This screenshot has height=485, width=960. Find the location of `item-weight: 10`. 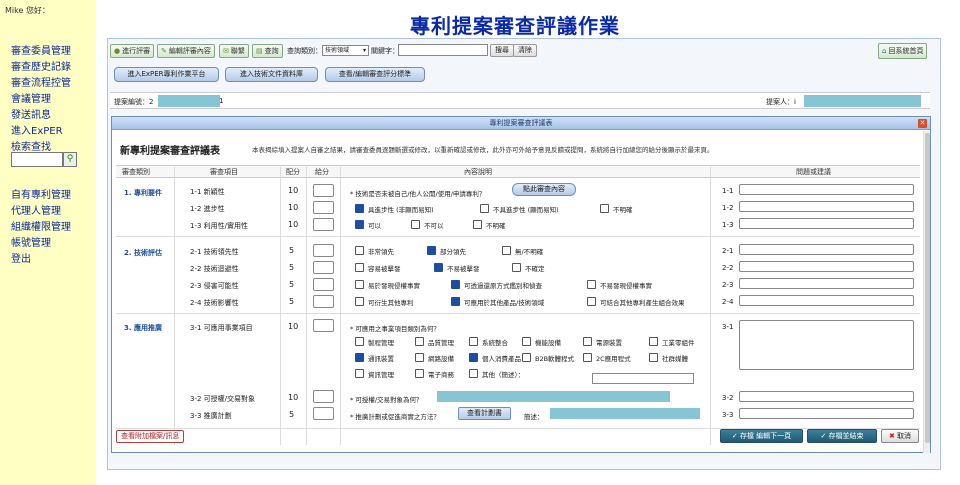

item-weight: 10 is located at coordinates (293, 326).